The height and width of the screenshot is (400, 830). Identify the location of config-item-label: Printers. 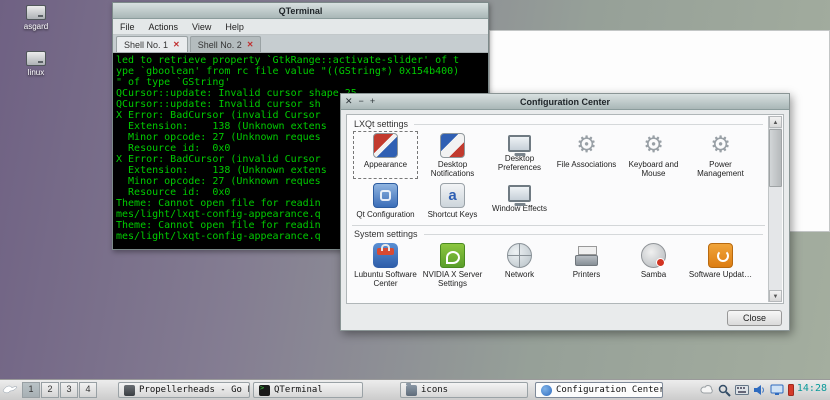
(586, 274).